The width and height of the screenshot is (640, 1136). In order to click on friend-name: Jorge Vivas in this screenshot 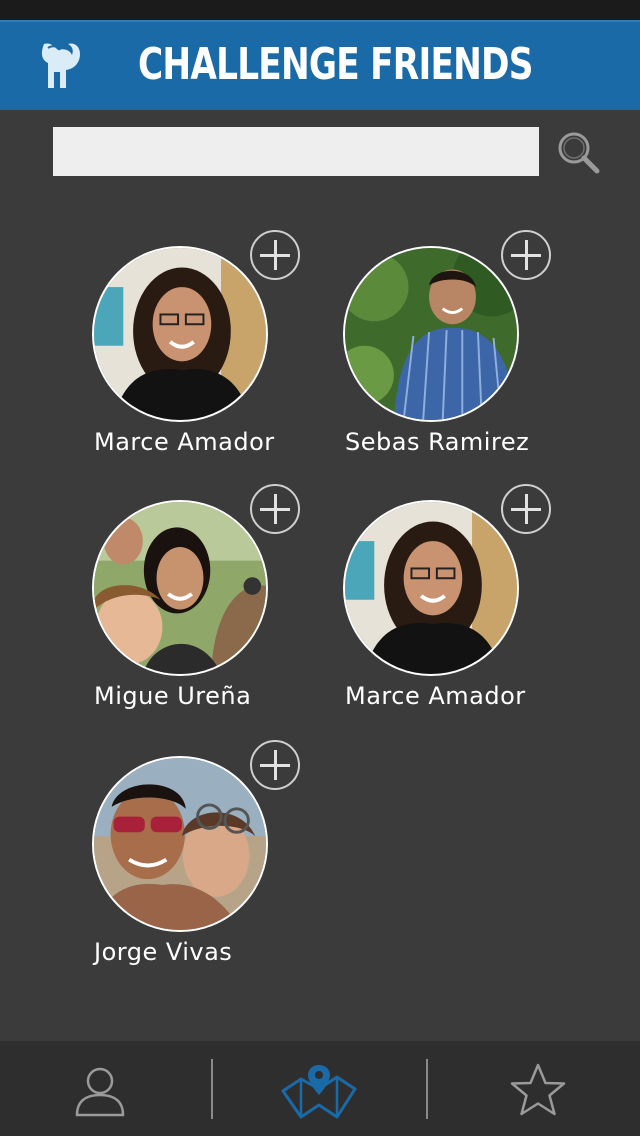, I will do `click(163, 952)`.